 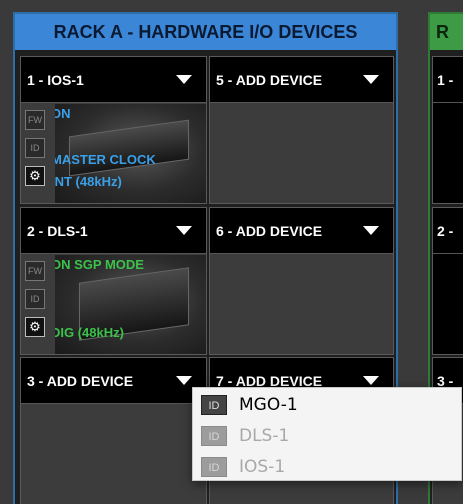 What do you see at coordinates (269, 79) in the screenshot?
I see `slot-5-label: 5 - ADD DEVICE` at bounding box center [269, 79].